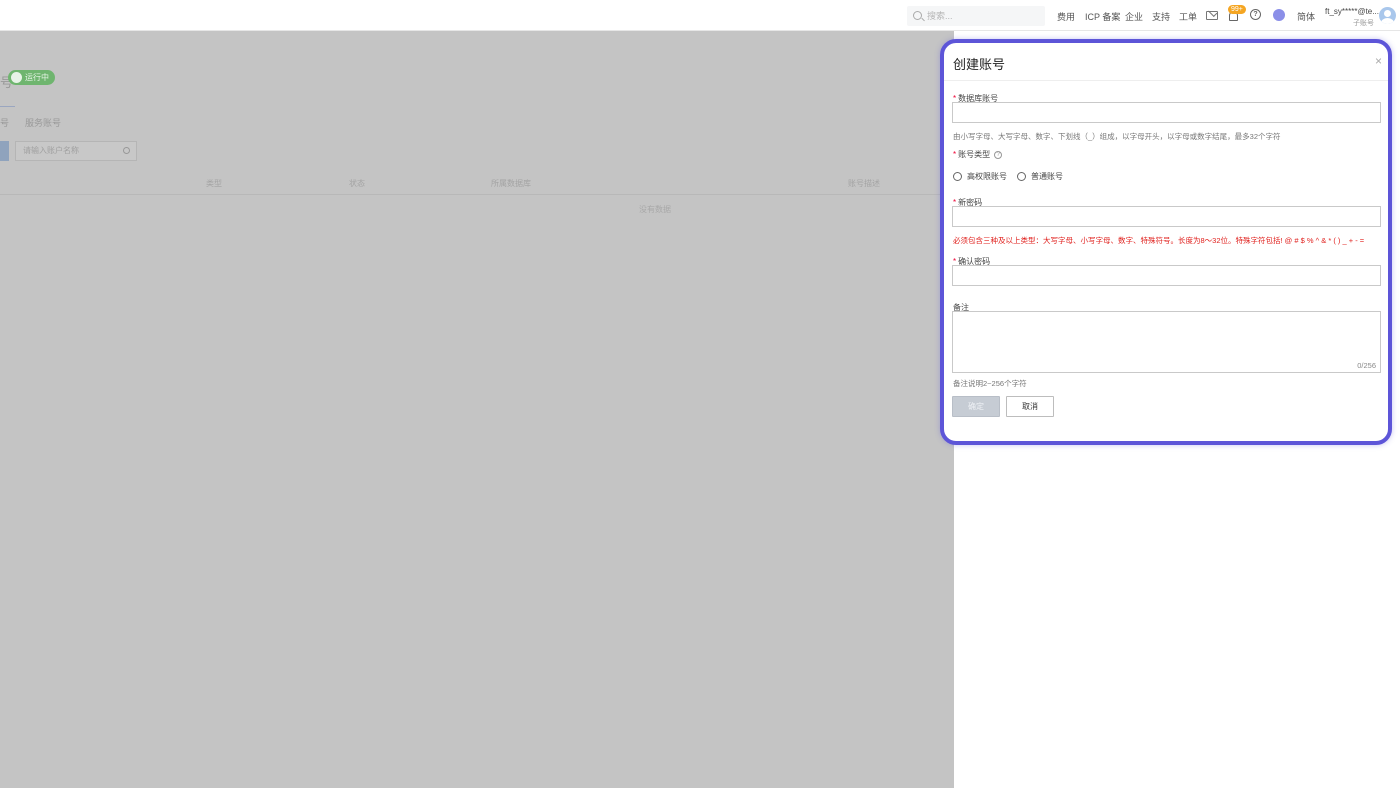 This screenshot has height=788, width=1400. I want to click on radio-high-privilege: 高权限账号, so click(980, 176).